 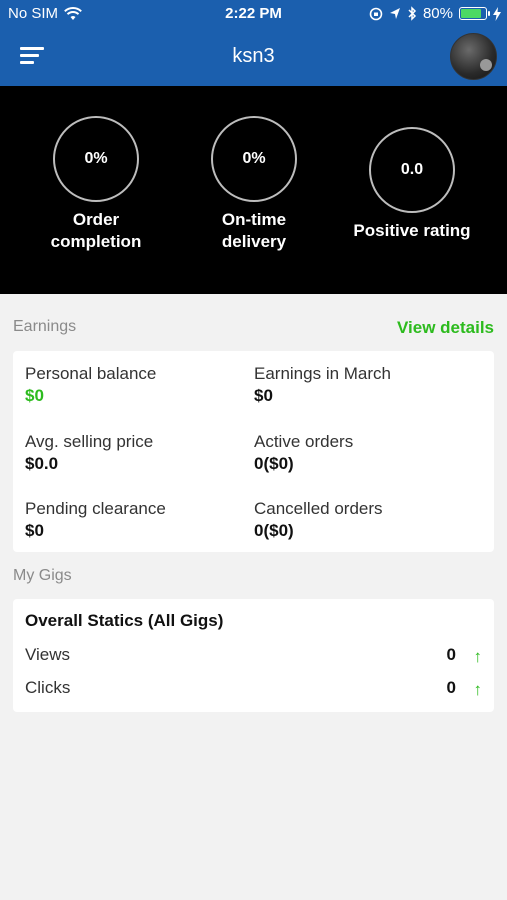 I want to click on view-details-link: View details, so click(x=445, y=328).